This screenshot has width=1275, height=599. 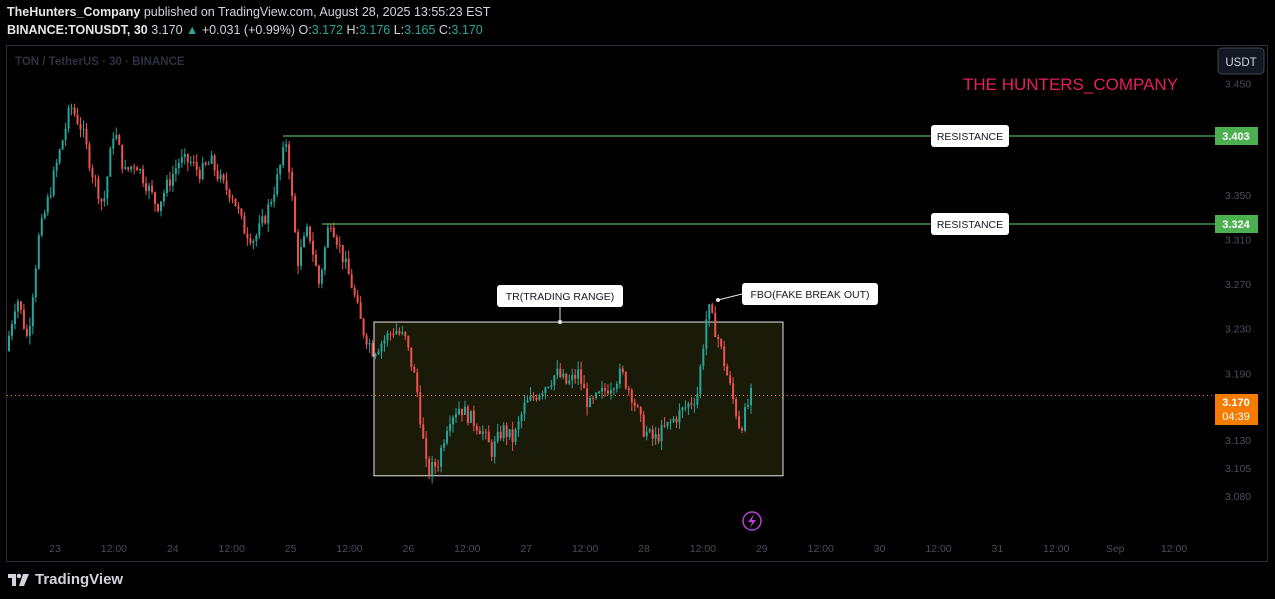 What do you see at coordinates (752, 521) in the screenshot?
I see `lightning-icon` at bounding box center [752, 521].